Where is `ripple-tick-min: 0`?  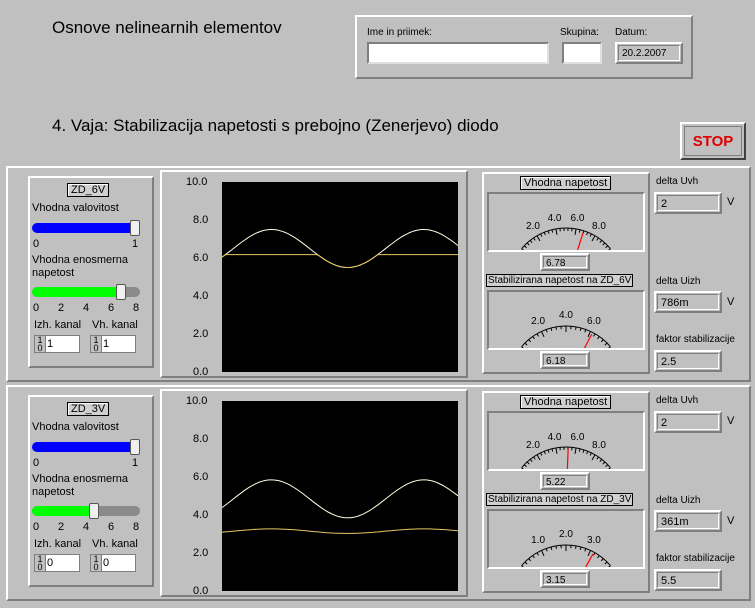
ripple-tick-min: 0 is located at coordinates (36, 244).